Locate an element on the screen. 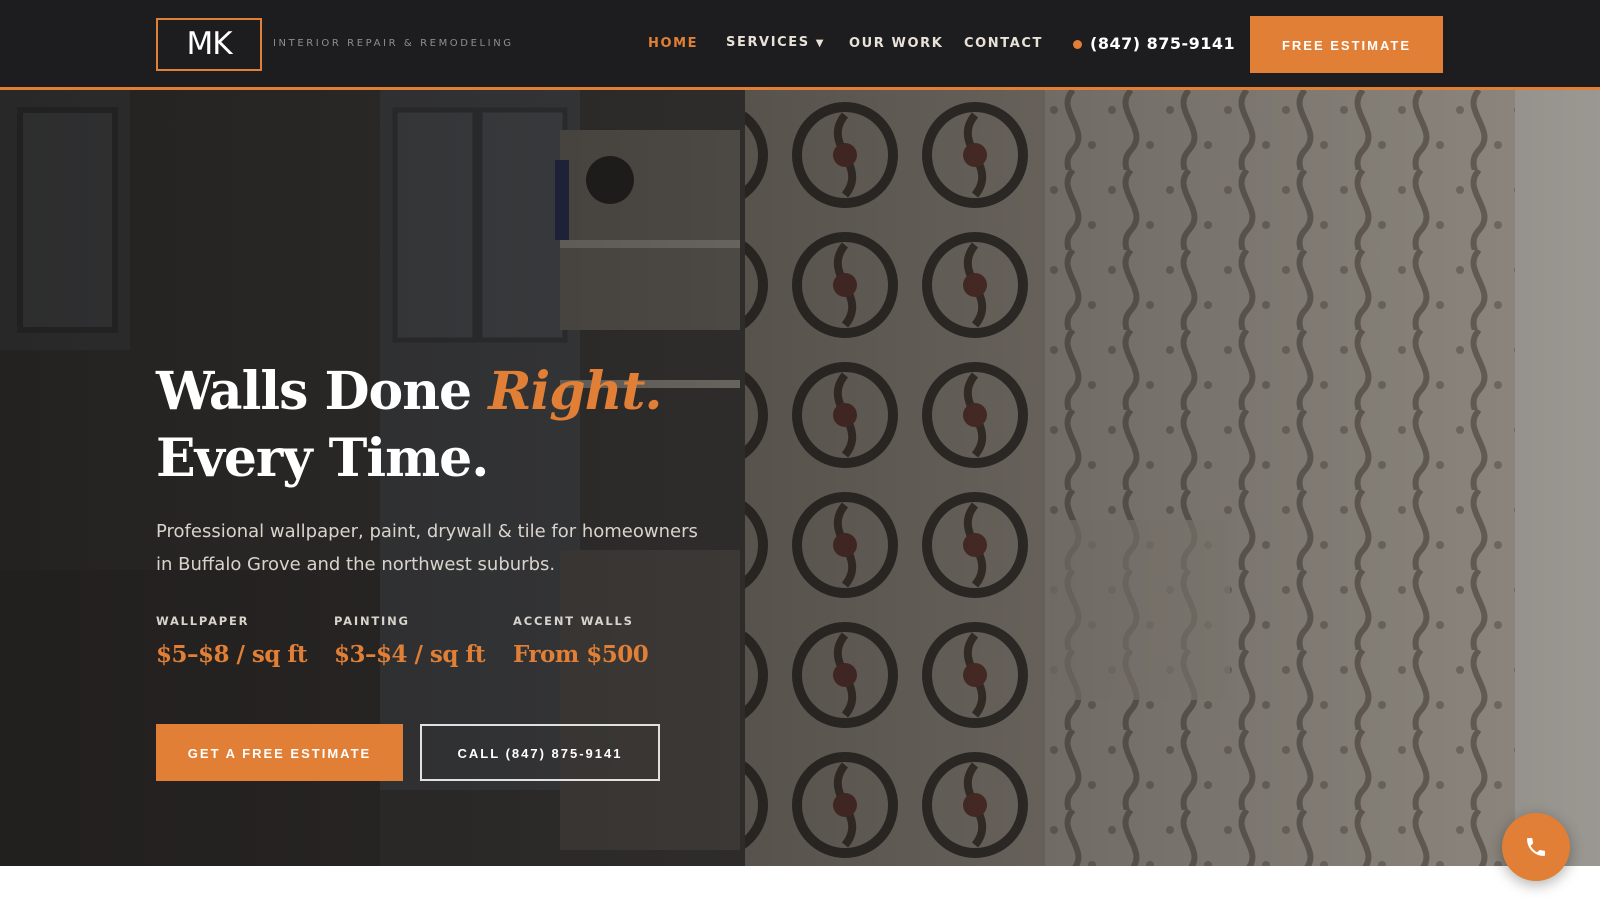  price-value: $5–$8 / sq ft is located at coordinates (232, 654).